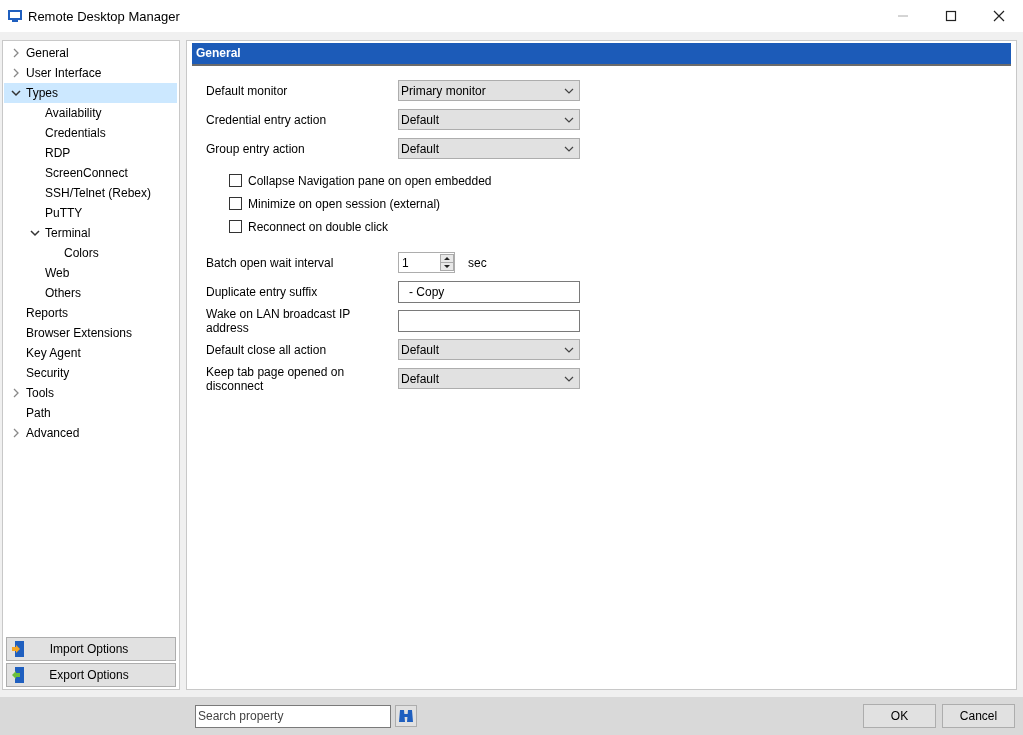 This screenshot has height=735, width=1023. I want to click on tree-item: Credentials, so click(90, 133).